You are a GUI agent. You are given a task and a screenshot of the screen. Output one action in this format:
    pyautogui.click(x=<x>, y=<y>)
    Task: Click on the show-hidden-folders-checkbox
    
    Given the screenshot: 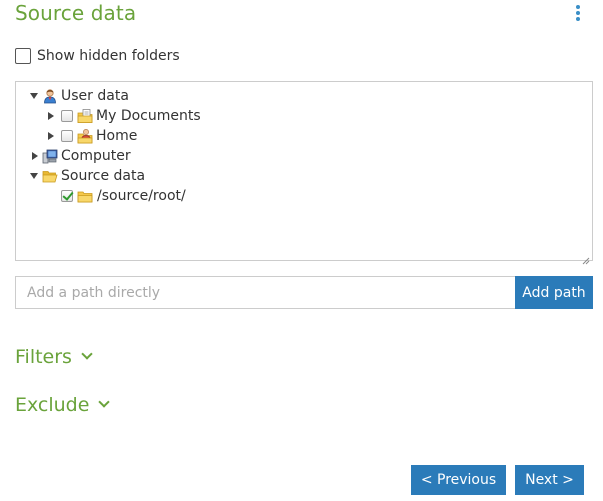 What is the action you would take?
    pyautogui.click(x=23, y=55)
    